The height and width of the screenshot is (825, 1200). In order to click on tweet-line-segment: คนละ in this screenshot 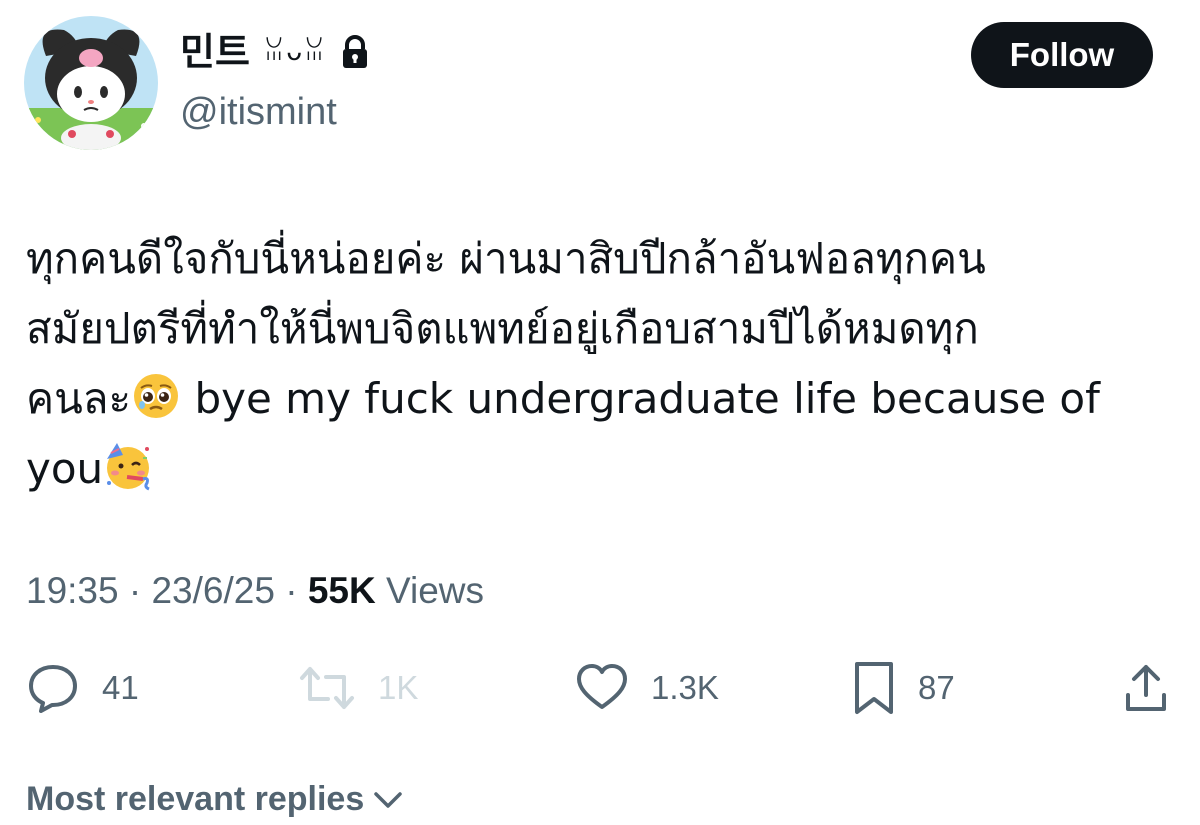, I will do `click(79, 398)`.